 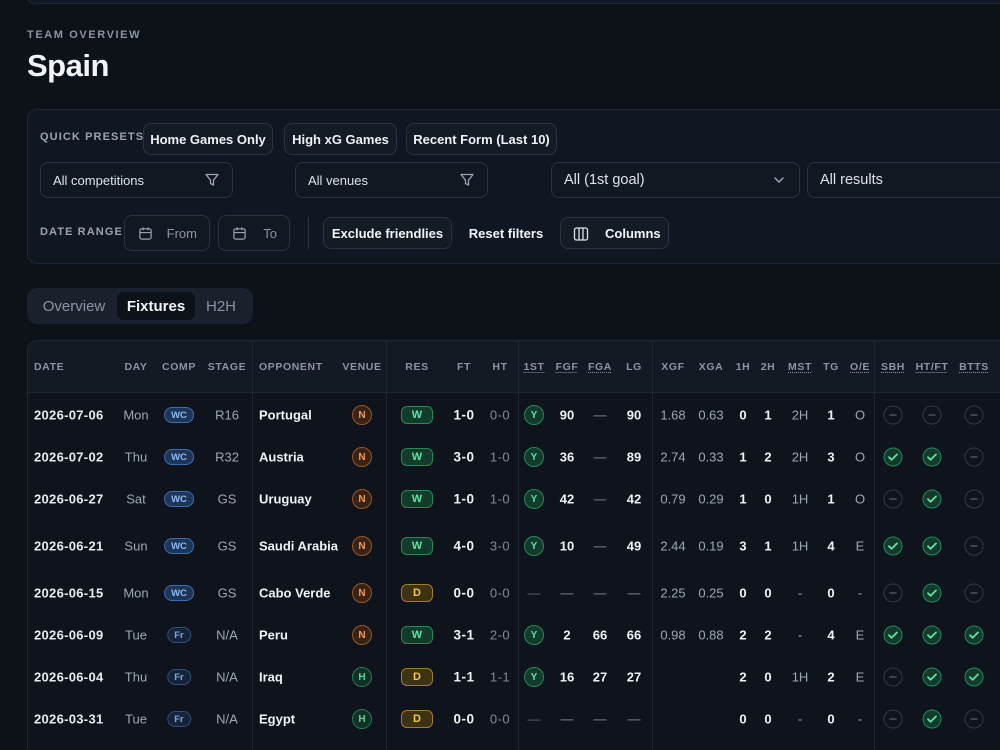 What do you see at coordinates (534, 677) in the screenshot?
I see `first-goal-badge: Y` at bounding box center [534, 677].